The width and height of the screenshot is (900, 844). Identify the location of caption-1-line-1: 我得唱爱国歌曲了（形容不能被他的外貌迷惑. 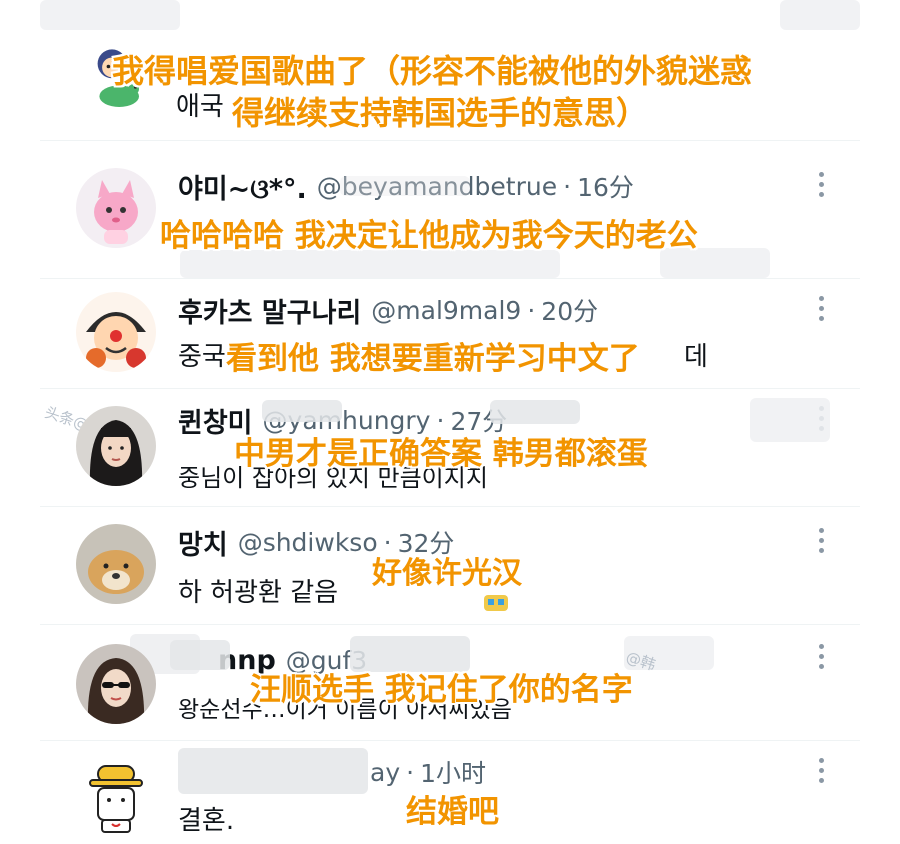
(432, 71).